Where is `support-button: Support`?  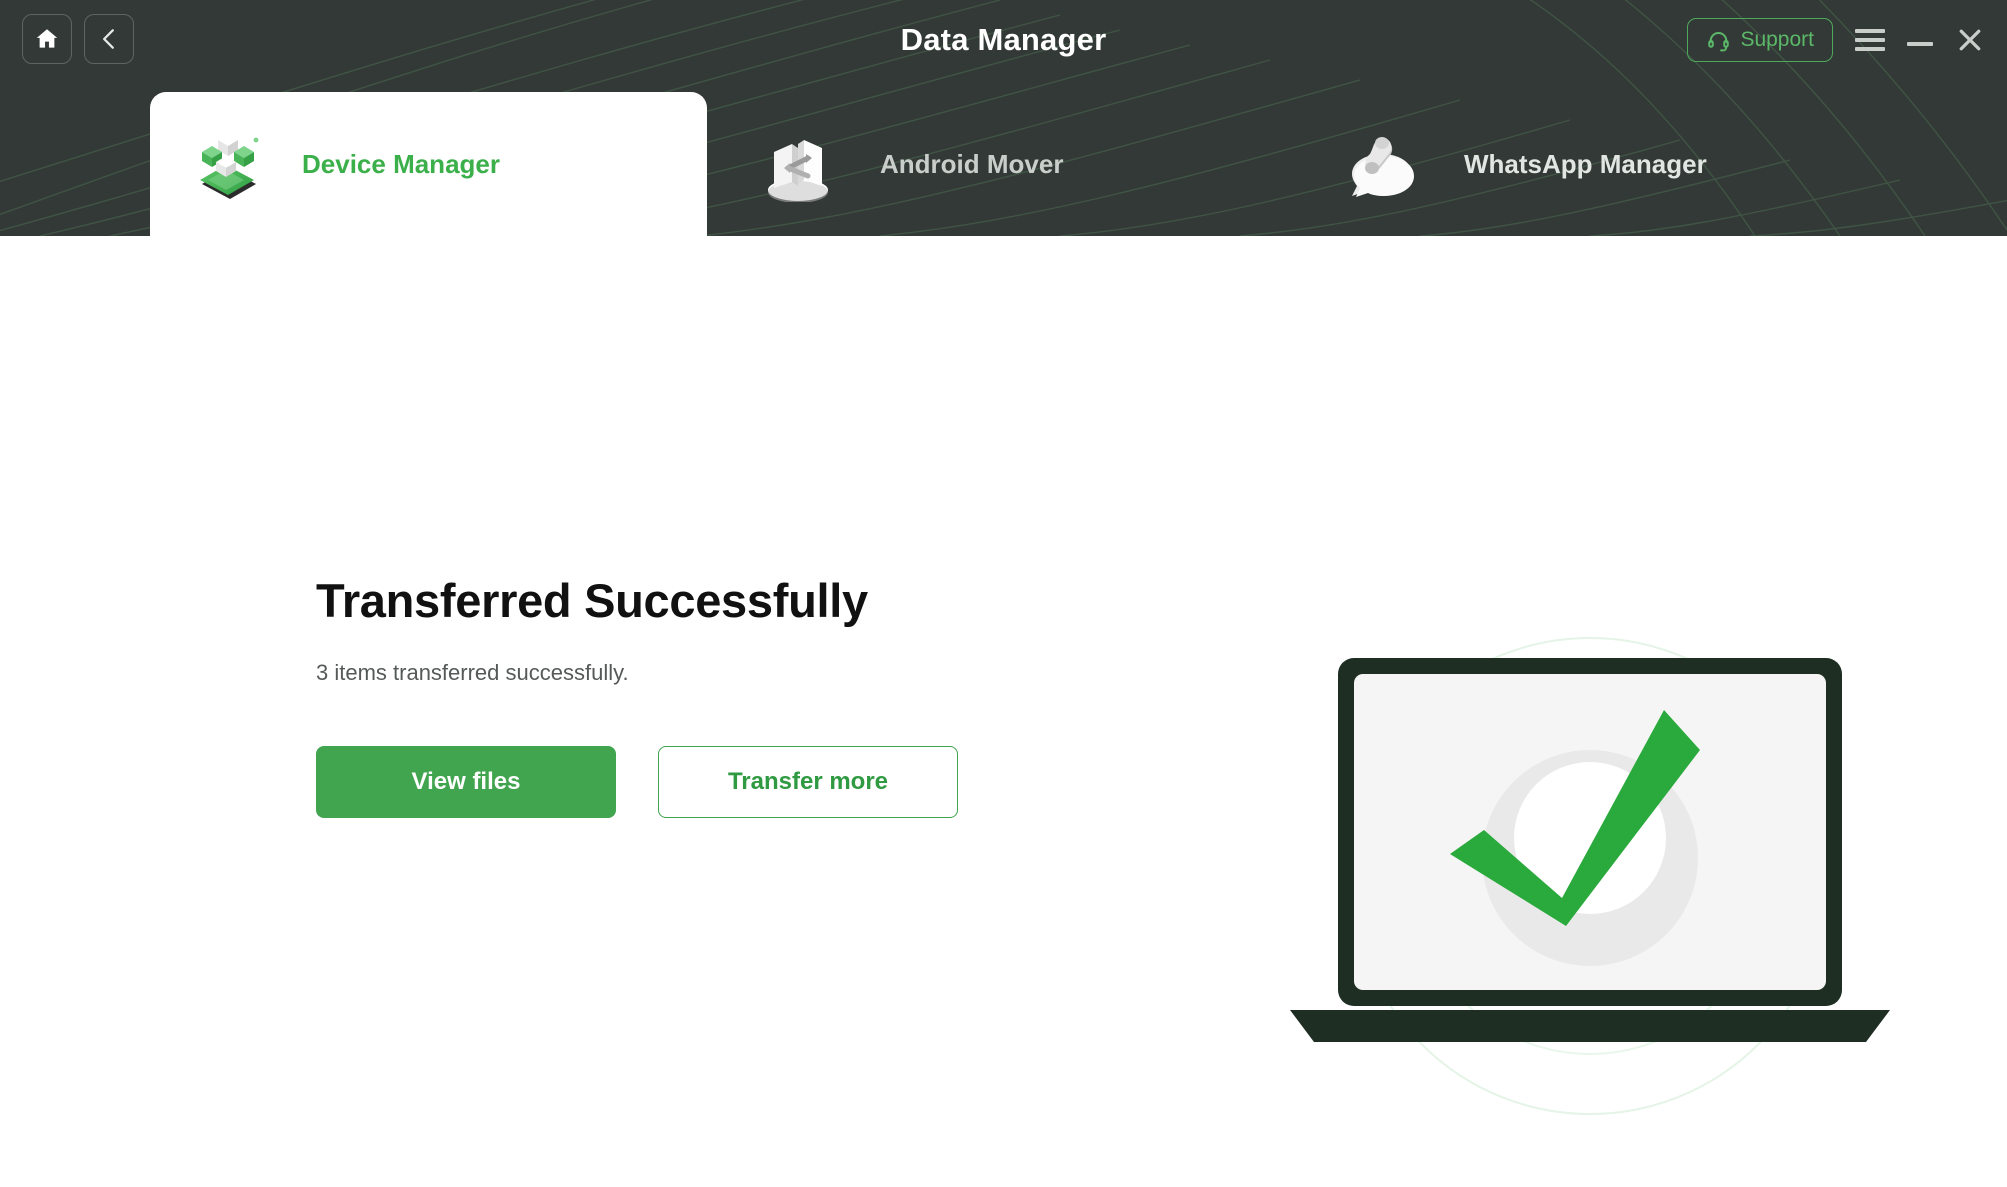
support-button: Support is located at coordinates (1760, 40).